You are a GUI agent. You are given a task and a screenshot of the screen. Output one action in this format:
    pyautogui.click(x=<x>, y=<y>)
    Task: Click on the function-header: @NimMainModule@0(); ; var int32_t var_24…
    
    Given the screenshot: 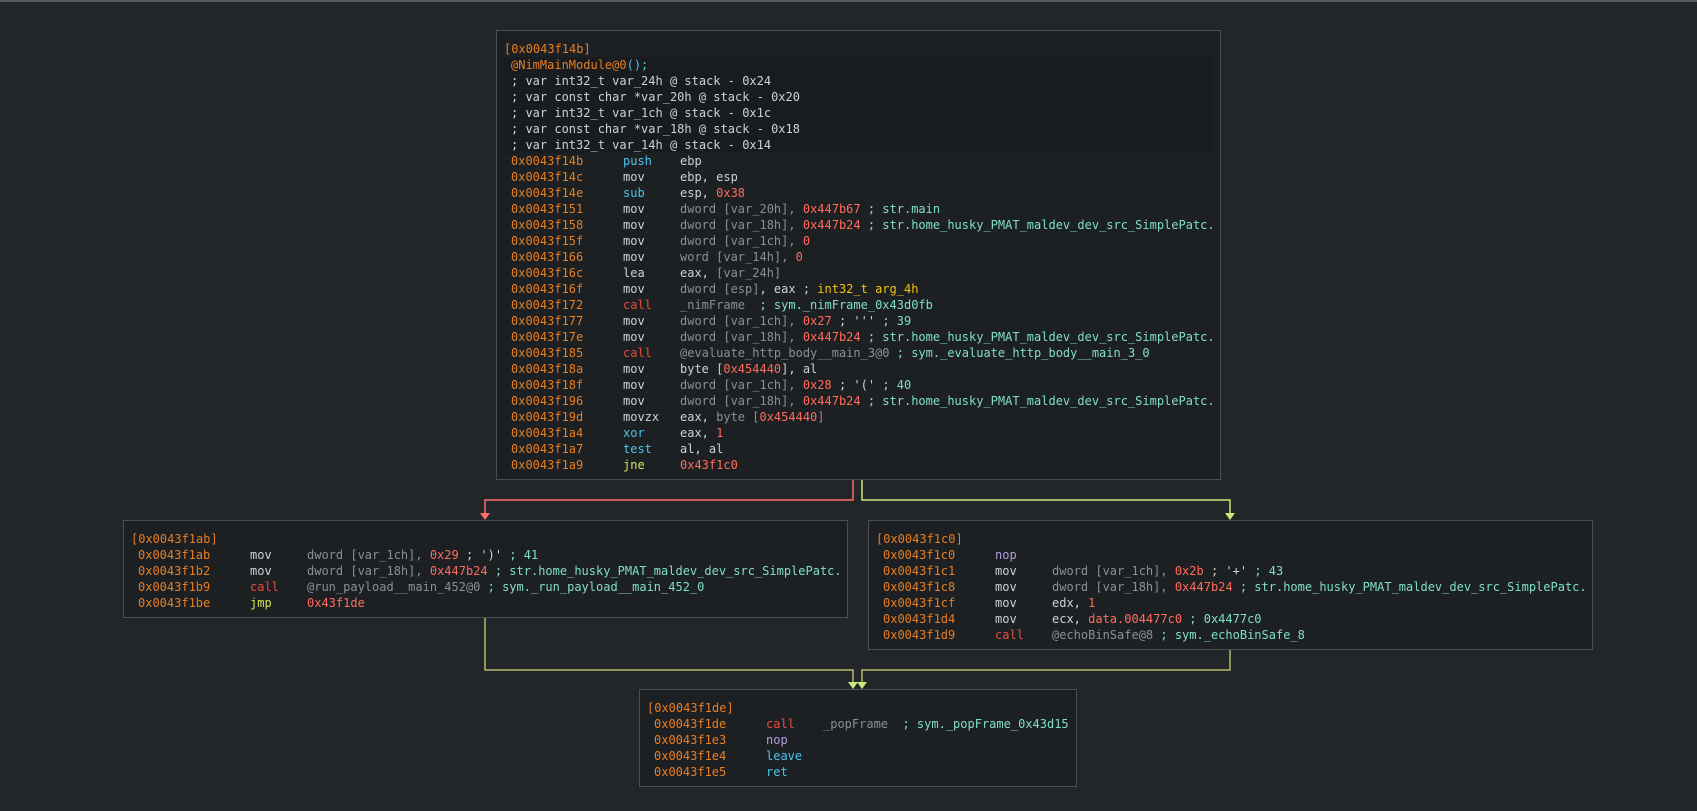 What is the action you would take?
    pyautogui.click(x=858, y=105)
    